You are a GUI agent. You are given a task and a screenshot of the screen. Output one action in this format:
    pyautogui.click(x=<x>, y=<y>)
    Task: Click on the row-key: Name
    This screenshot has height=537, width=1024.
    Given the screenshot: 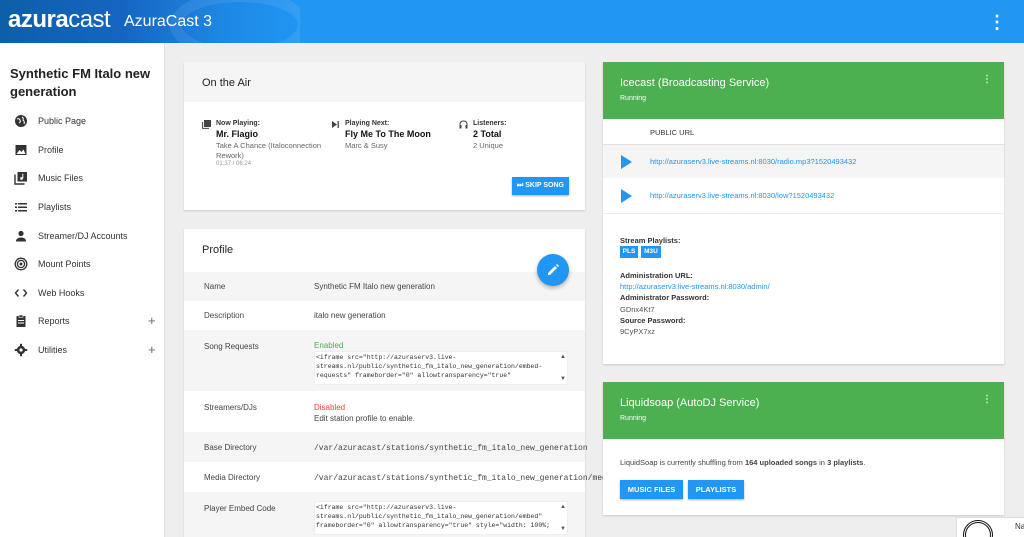 What is the action you would take?
    pyautogui.click(x=215, y=286)
    